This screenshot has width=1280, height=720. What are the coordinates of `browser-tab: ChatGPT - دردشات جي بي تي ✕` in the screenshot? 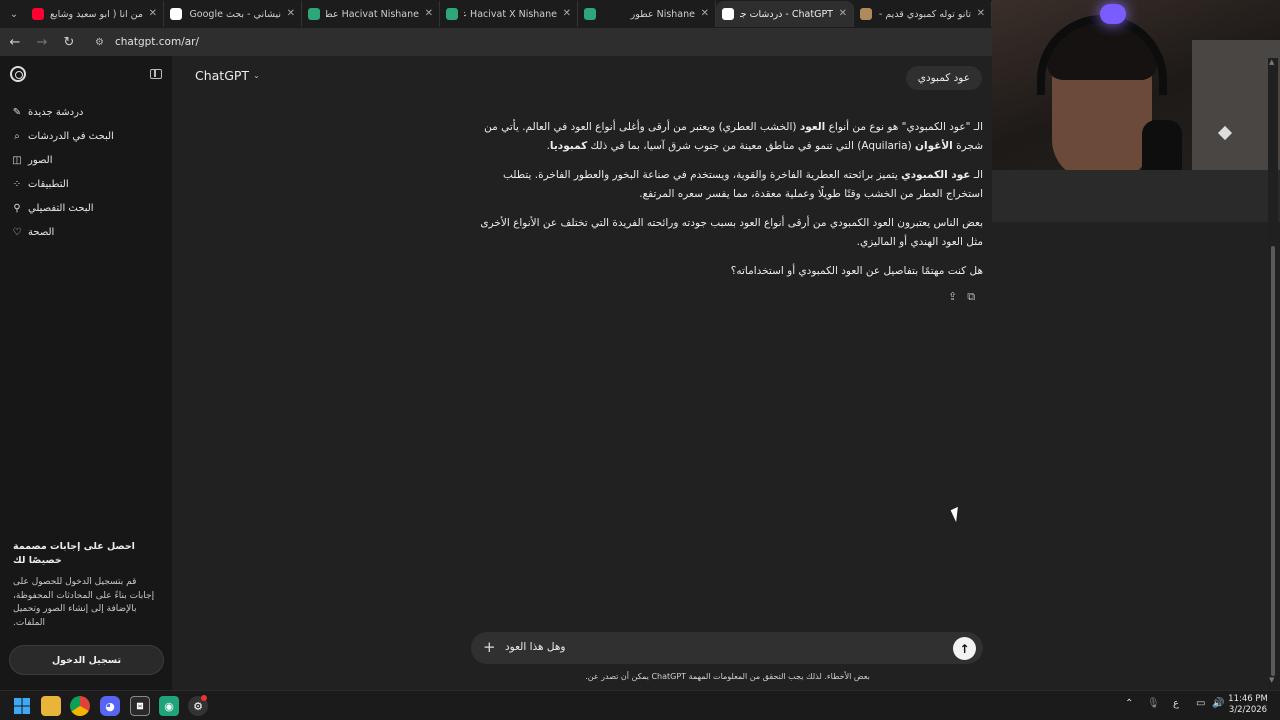 It's located at (785, 14).